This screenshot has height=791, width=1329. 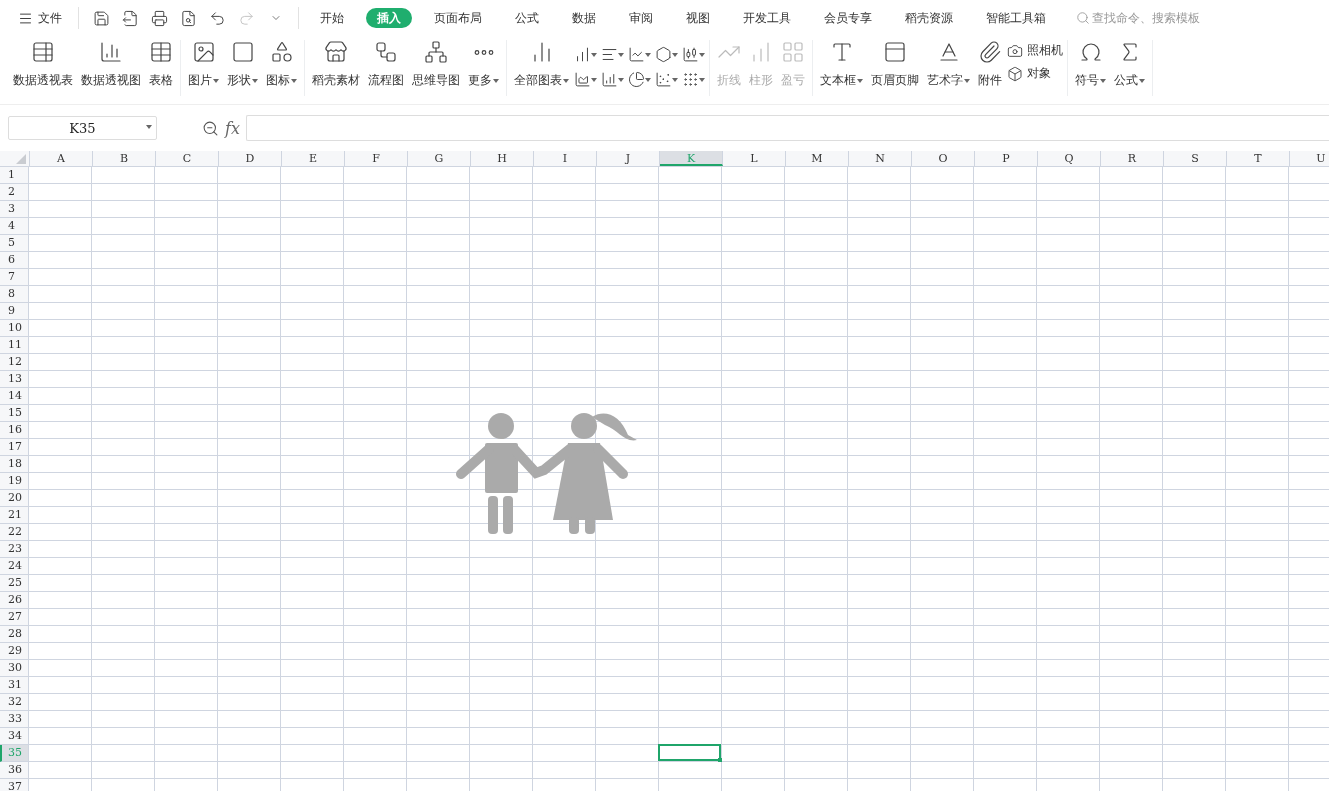 What do you see at coordinates (14, 481) in the screenshot?
I see `row-header: 19` at bounding box center [14, 481].